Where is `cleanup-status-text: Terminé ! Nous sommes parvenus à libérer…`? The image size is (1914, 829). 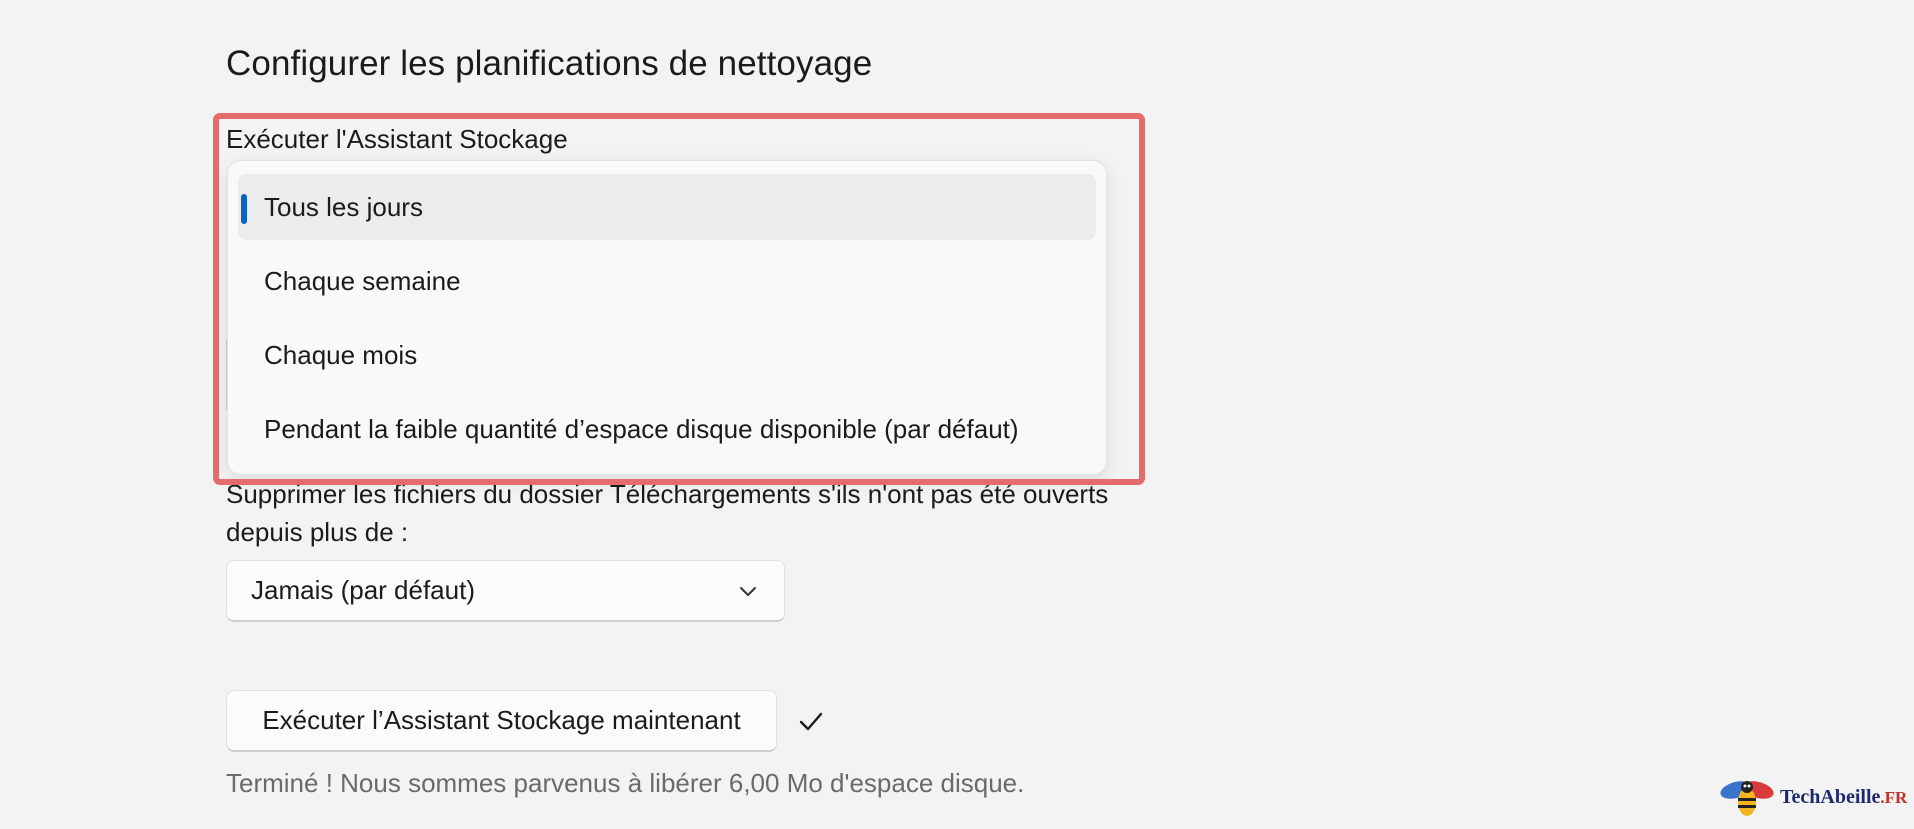 cleanup-status-text: Terminé ! Nous sommes parvenus à libérer… is located at coordinates (625, 783).